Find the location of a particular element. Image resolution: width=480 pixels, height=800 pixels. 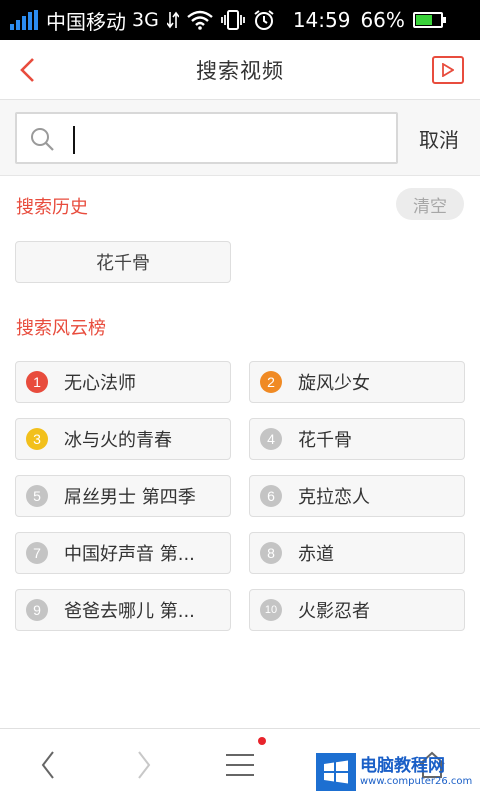

trending-item-label: 无心法师 is located at coordinates (100, 383).